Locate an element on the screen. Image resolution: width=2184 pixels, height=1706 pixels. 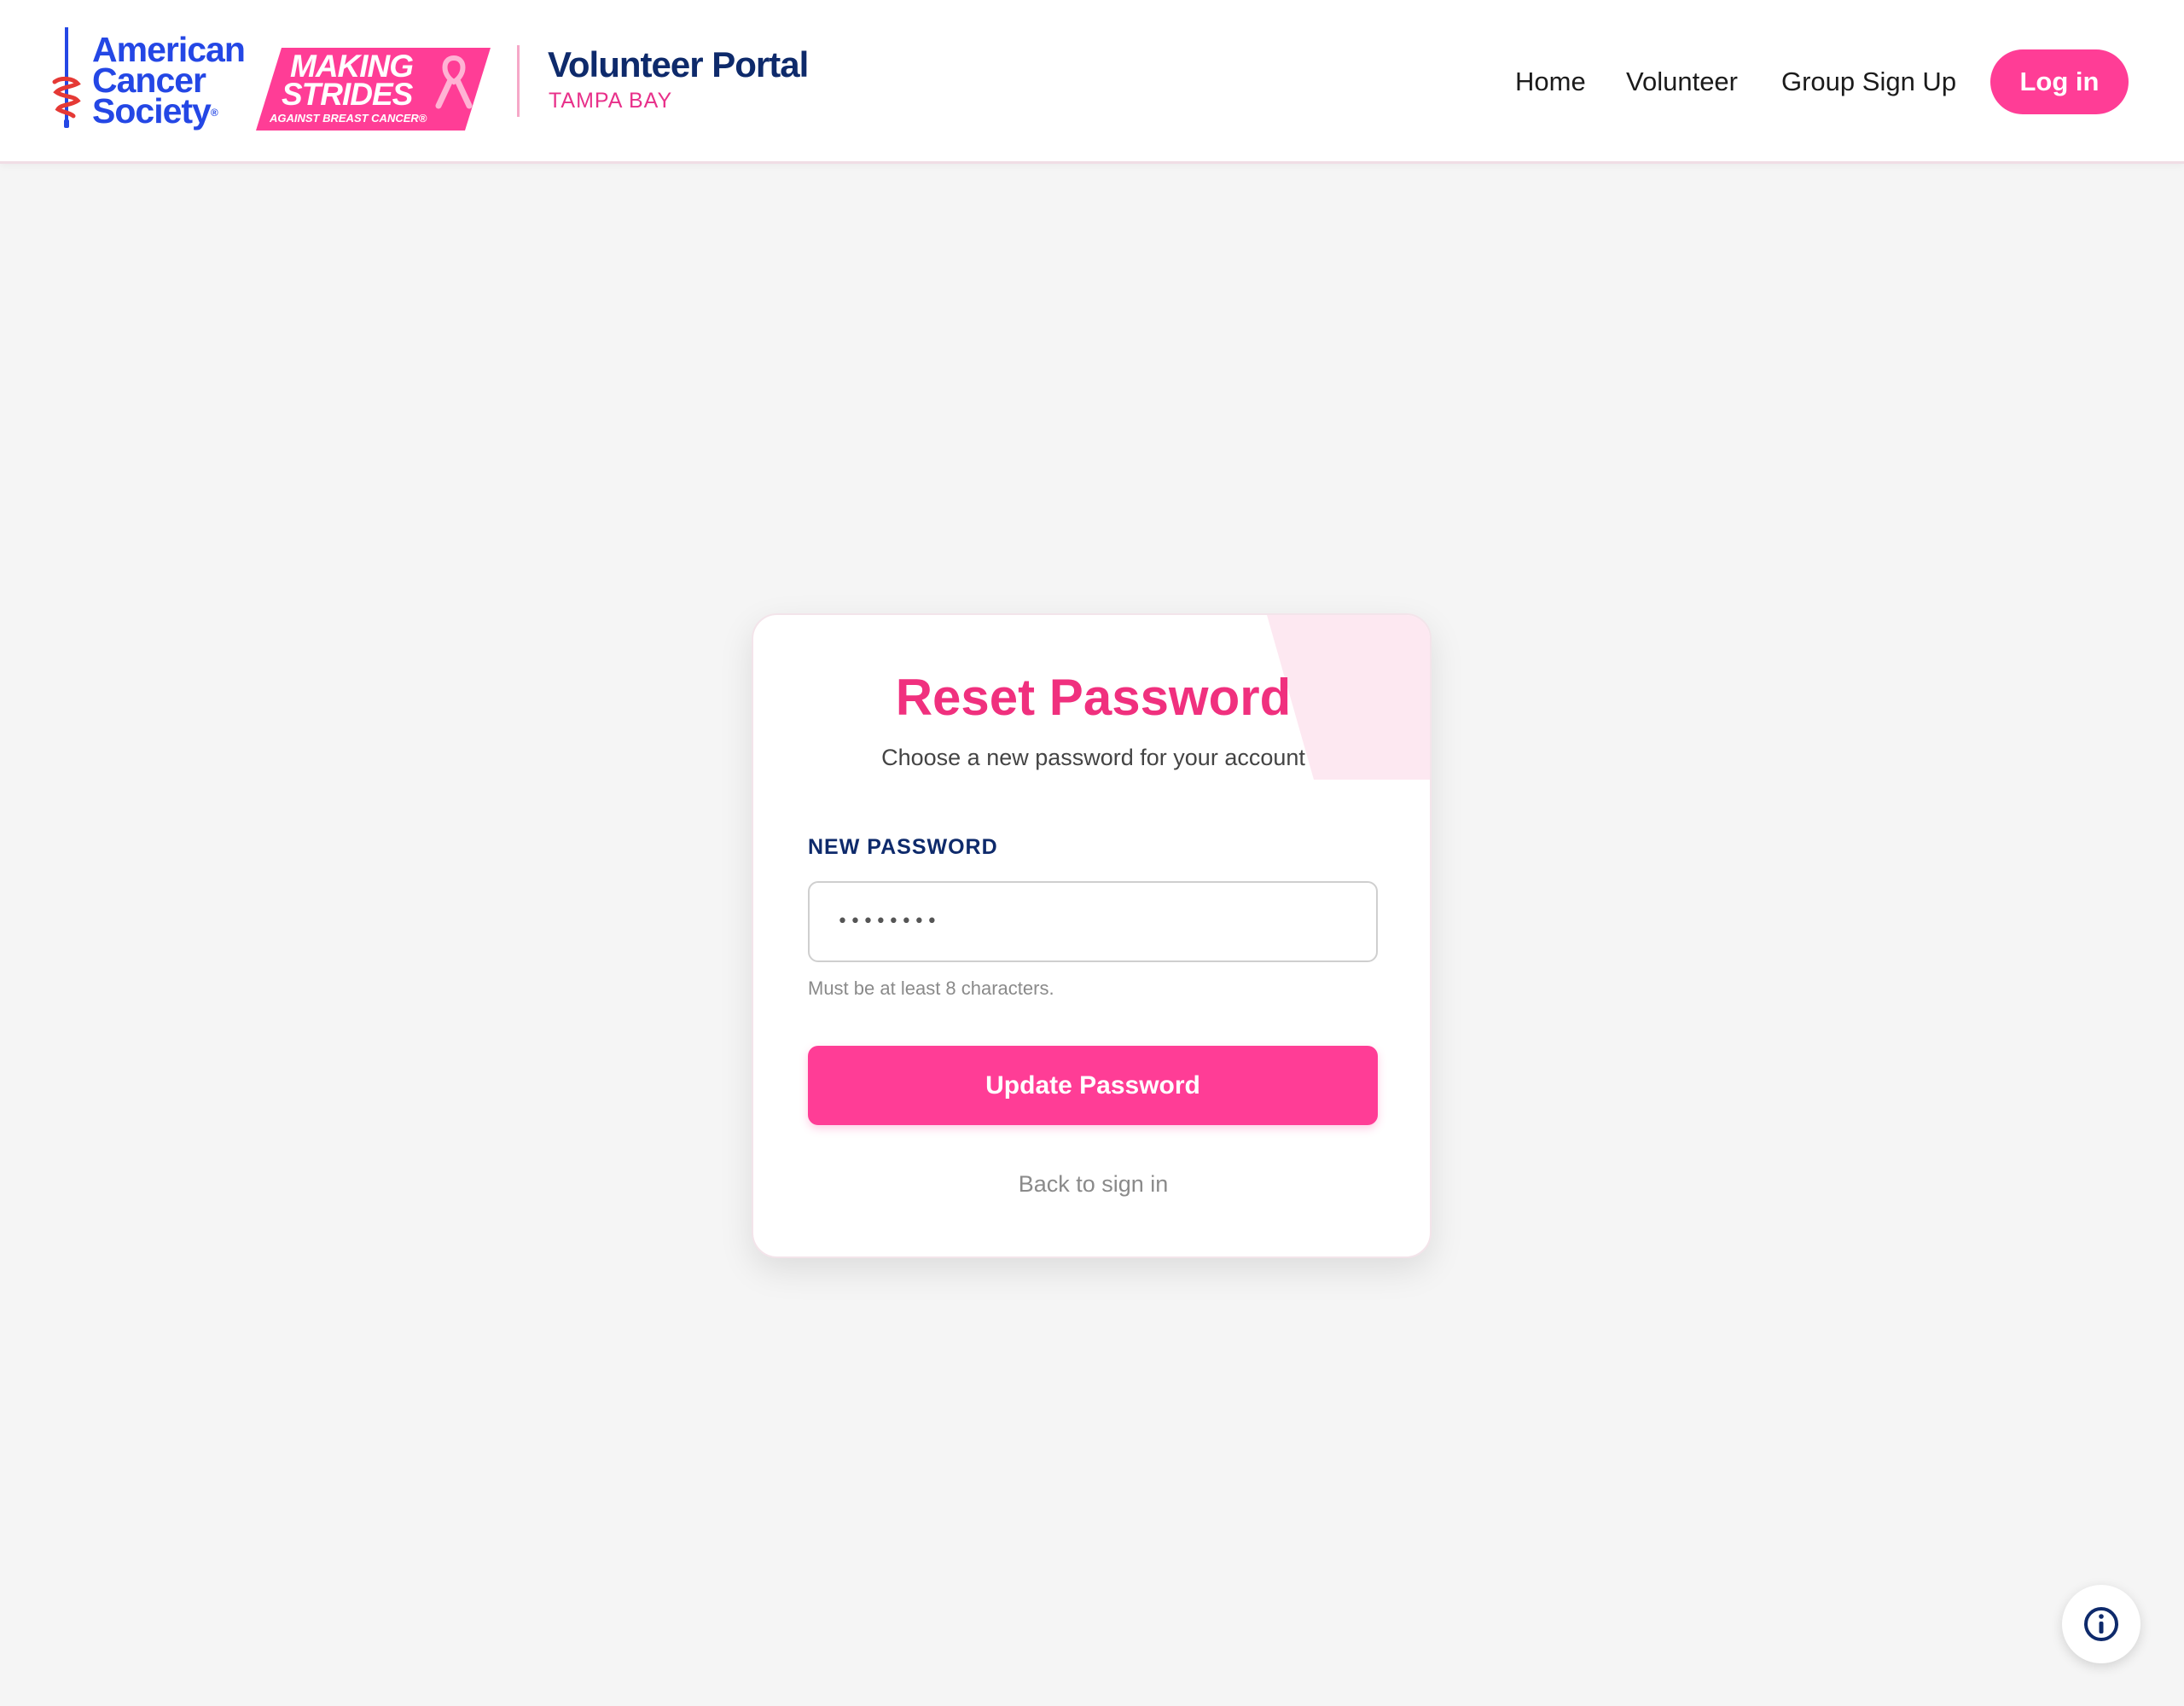
making-strides-logo: MAKING STRIDES AGAINST BREAST CANCER® is located at coordinates (374, 89).